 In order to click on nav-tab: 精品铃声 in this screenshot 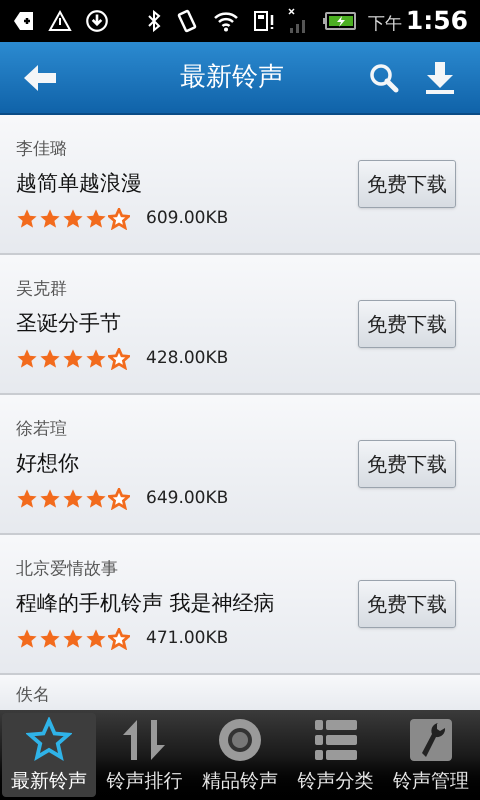, I will do `click(240, 755)`.